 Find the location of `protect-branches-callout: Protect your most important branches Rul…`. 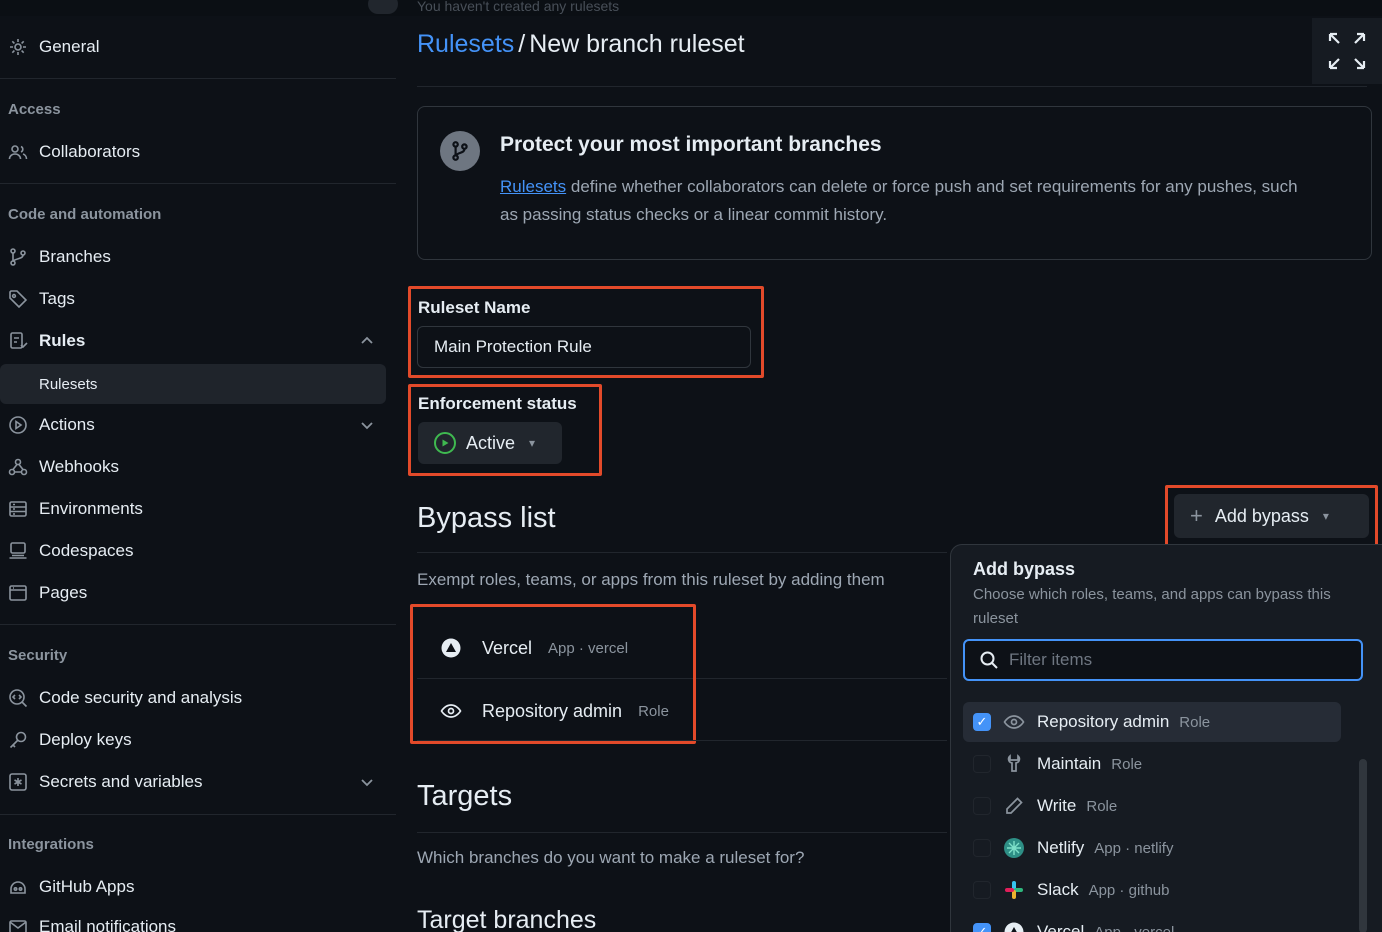

protect-branches-callout: Protect your most important branches Rul… is located at coordinates (894, 183).